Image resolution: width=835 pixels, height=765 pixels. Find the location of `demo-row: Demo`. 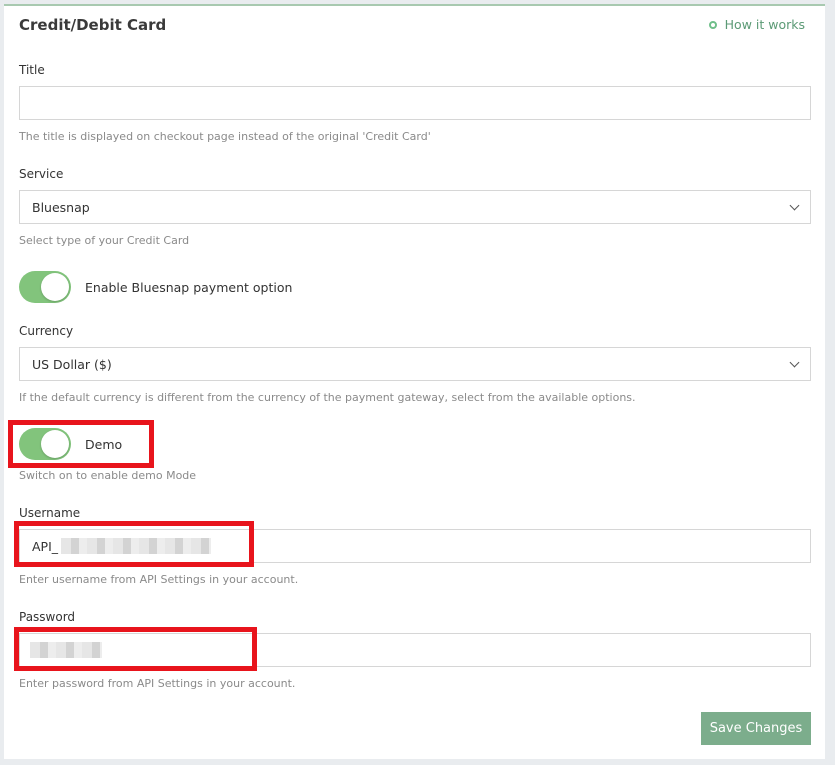

demo-row: Demo is located at coordinates (70, 444).